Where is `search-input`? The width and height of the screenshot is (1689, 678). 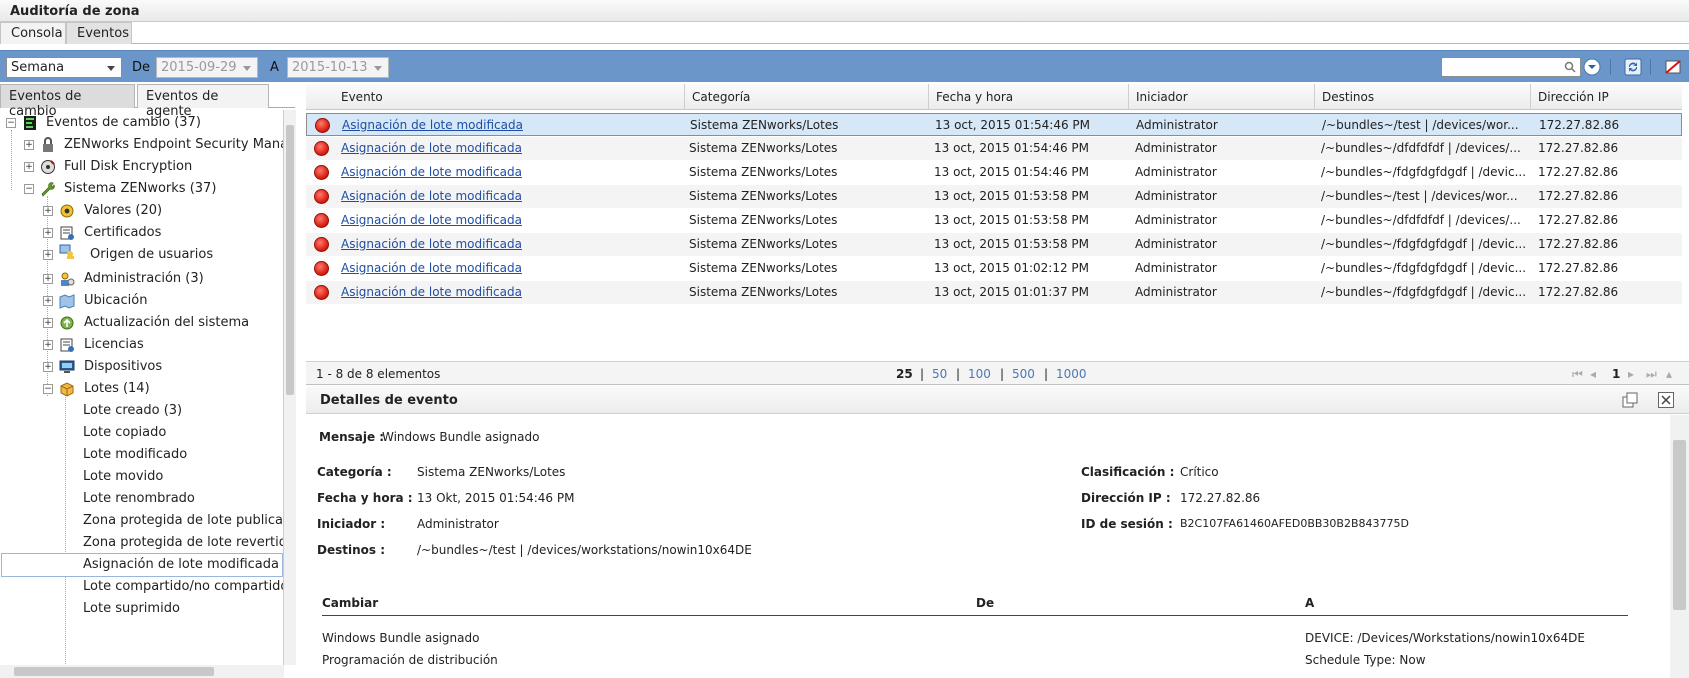
search-input is located at coordinates (1511, 67).